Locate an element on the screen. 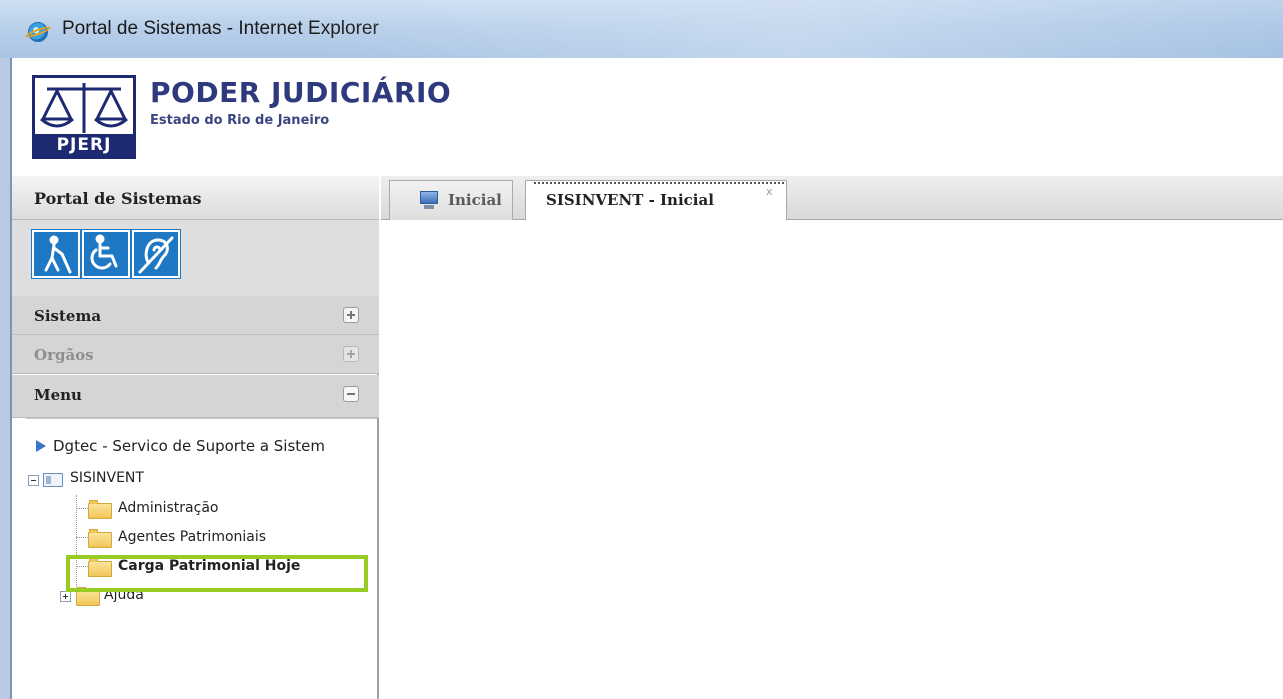  window-titlebar: Portal de Sistemas - Internet Explorer is located at coordinates (641, 29).